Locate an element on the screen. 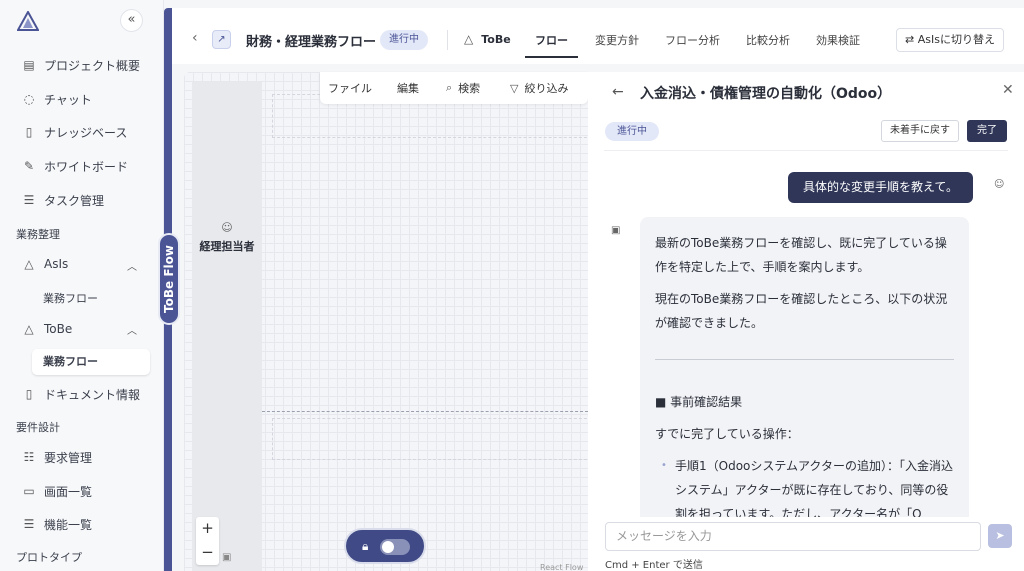  list-icon: ☰ is located at coordinates (29, 524).